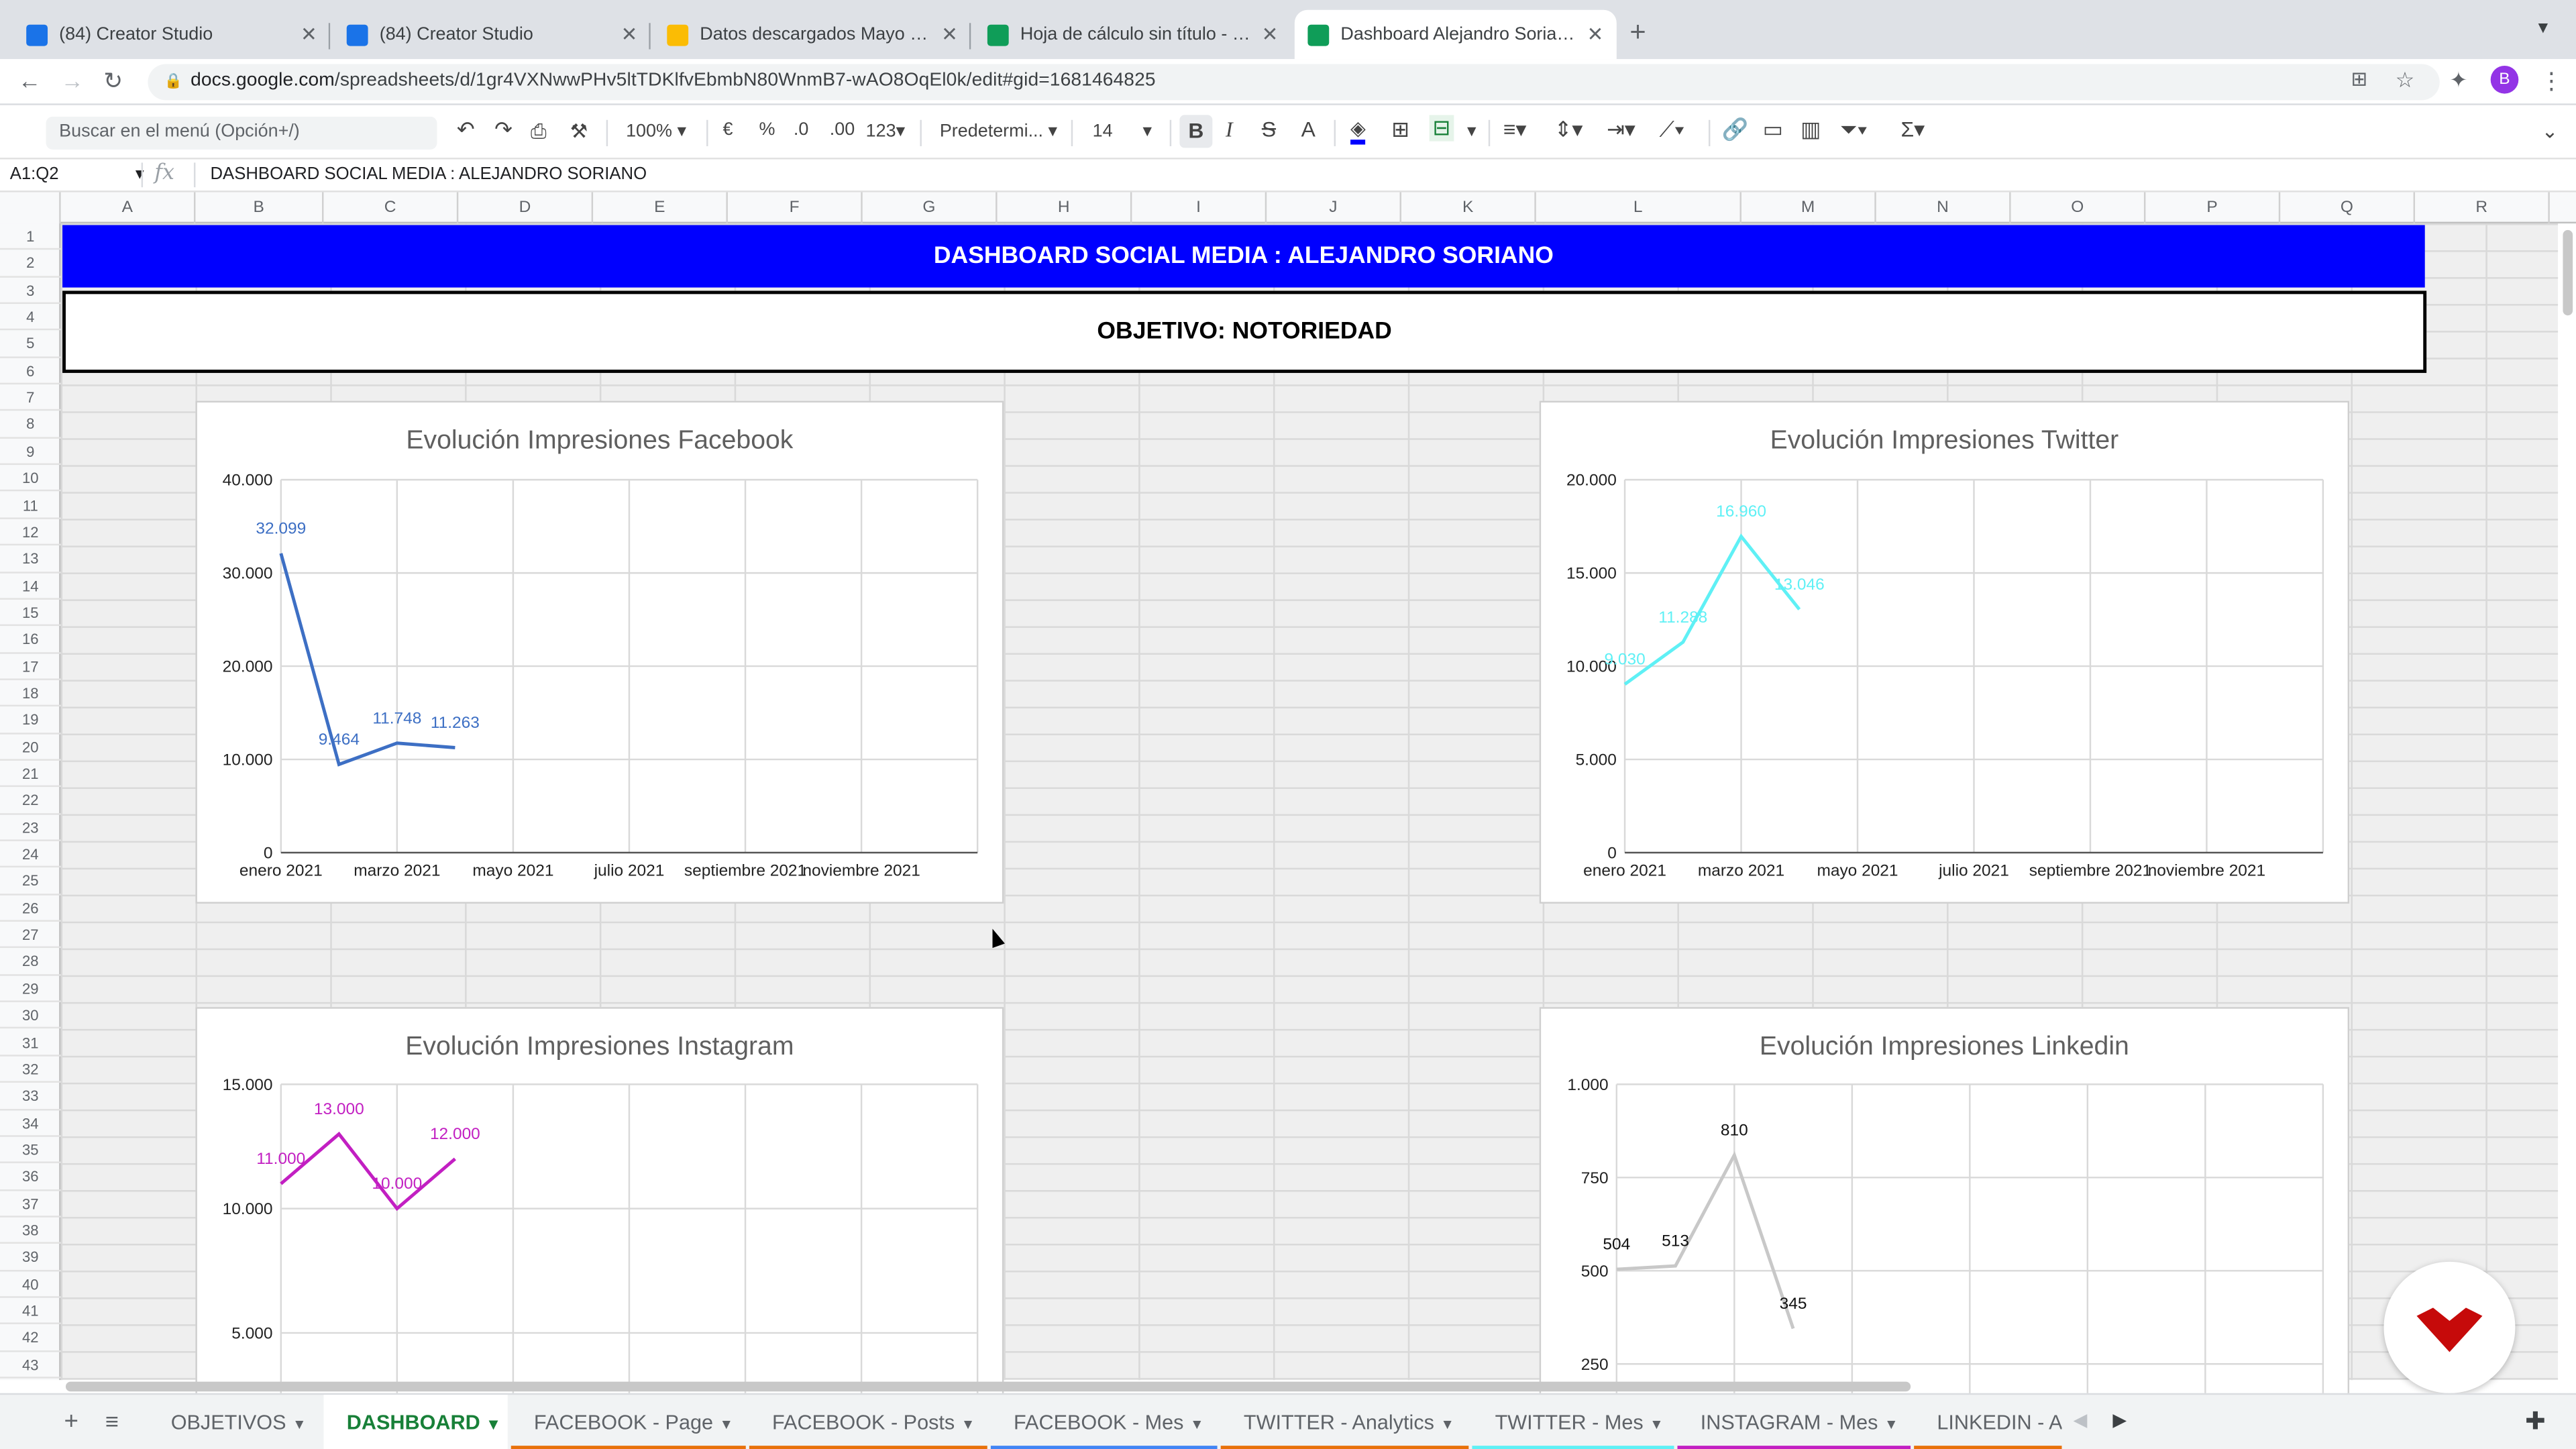 The height and width of the screenshot is (1449, 2576). What do you see at coordinates (30, 720) in the screenshot?
I see `row-header: 19` at bounding box center [30, 720].